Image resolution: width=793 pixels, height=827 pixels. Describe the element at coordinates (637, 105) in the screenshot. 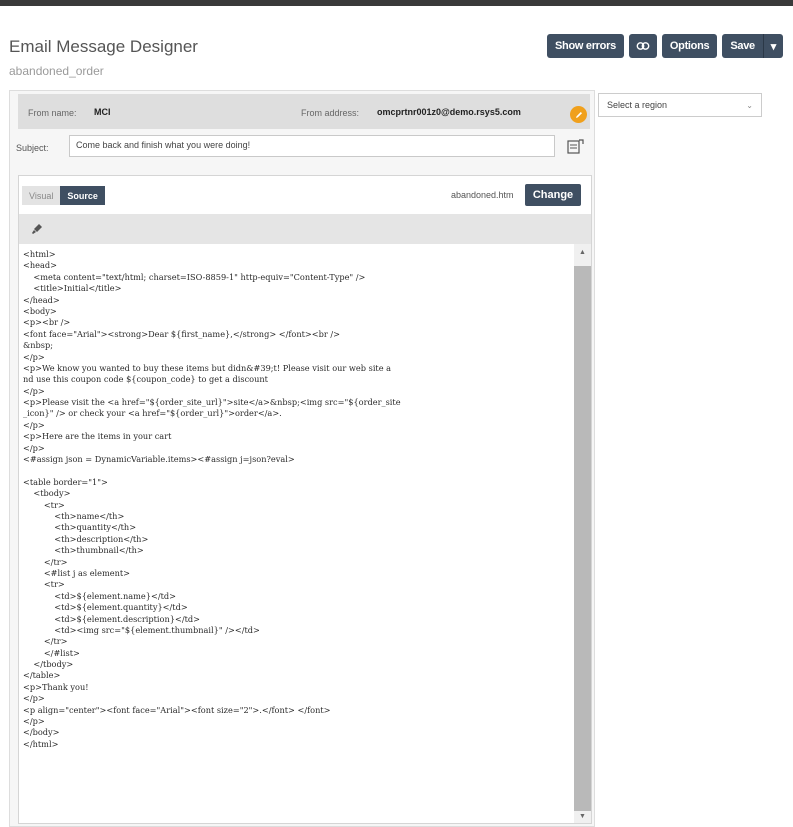

I see `region-select-value: Select a region` at that location.